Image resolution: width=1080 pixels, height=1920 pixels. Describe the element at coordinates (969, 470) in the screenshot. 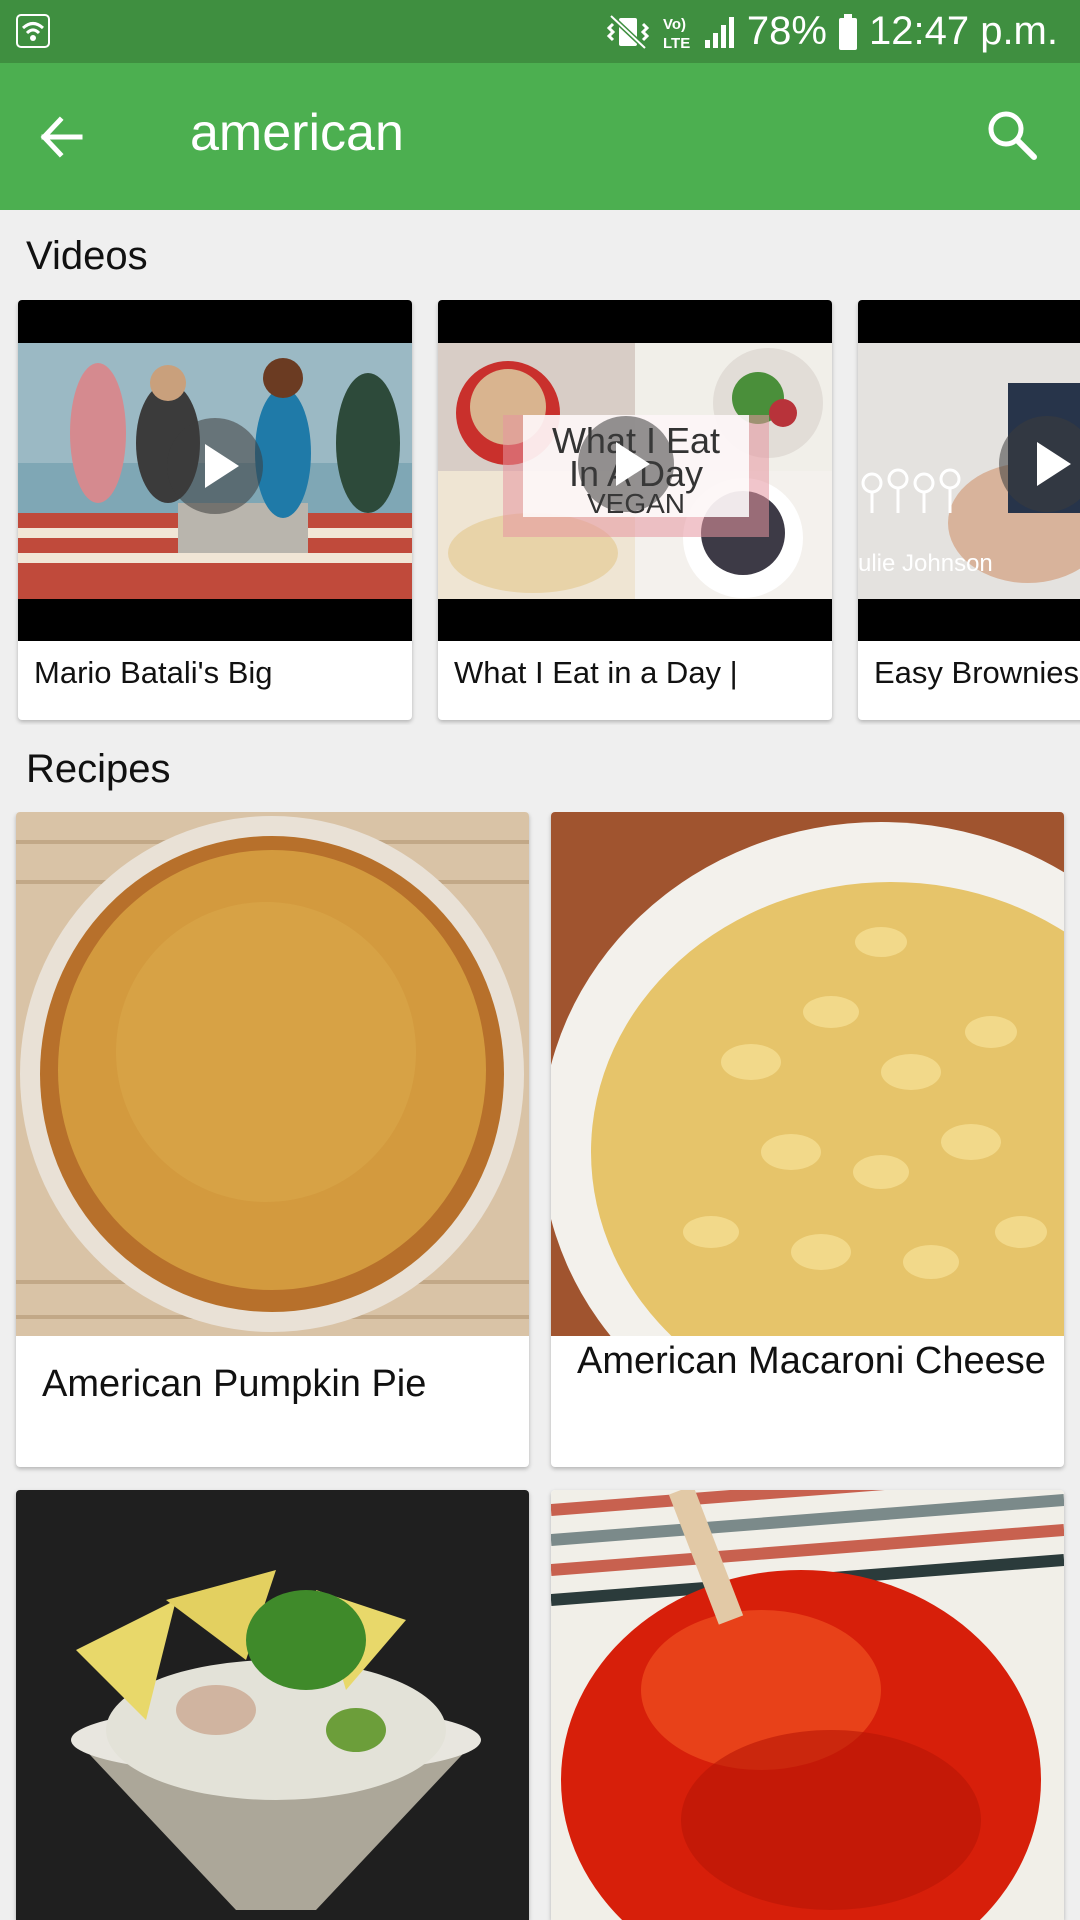

I see `video-thumbnail: ulie Johnson` at that location.